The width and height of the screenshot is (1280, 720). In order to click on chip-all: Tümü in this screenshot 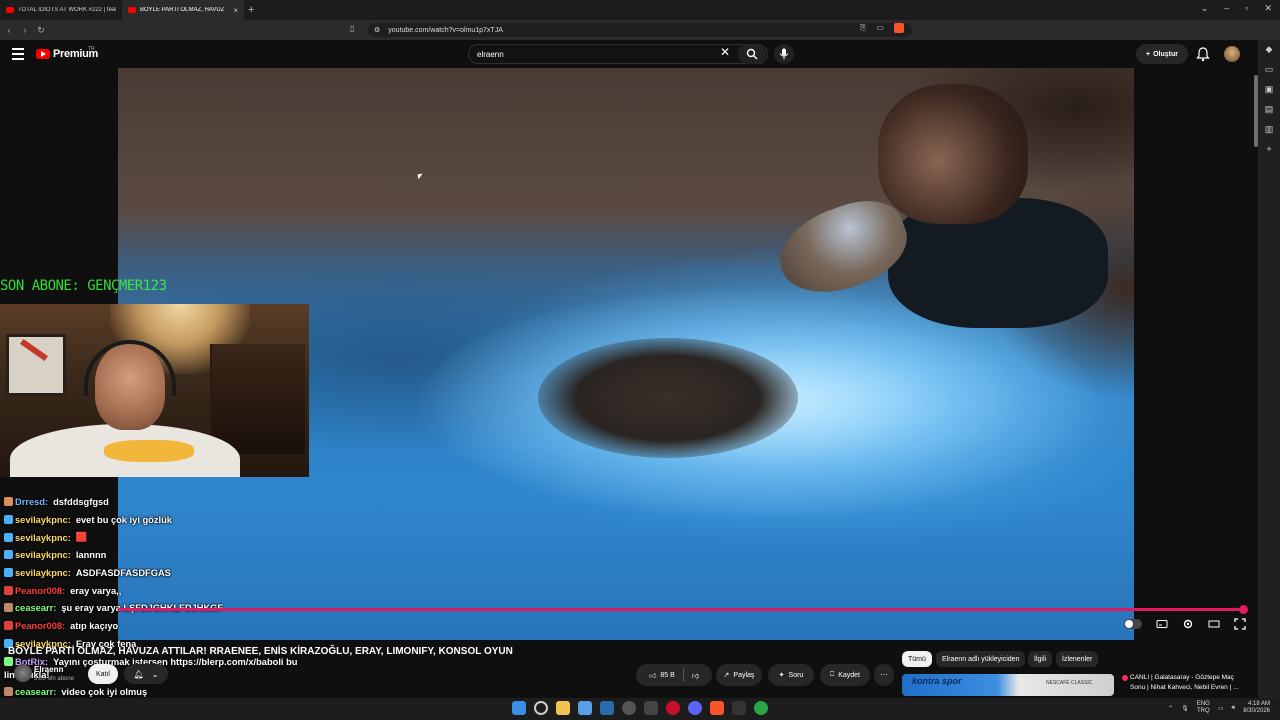, I will do `click(917, 659)`.